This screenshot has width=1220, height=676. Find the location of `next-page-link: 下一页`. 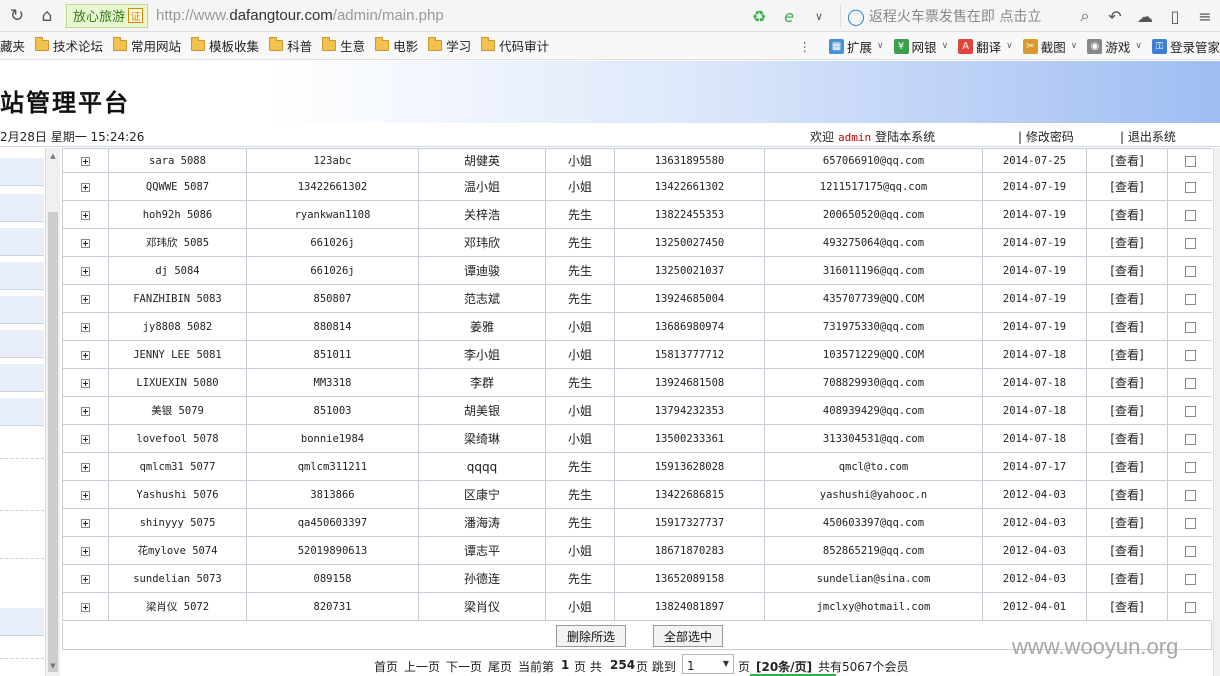

next-page-link: 下一页 is located at coordinates (464, 666).